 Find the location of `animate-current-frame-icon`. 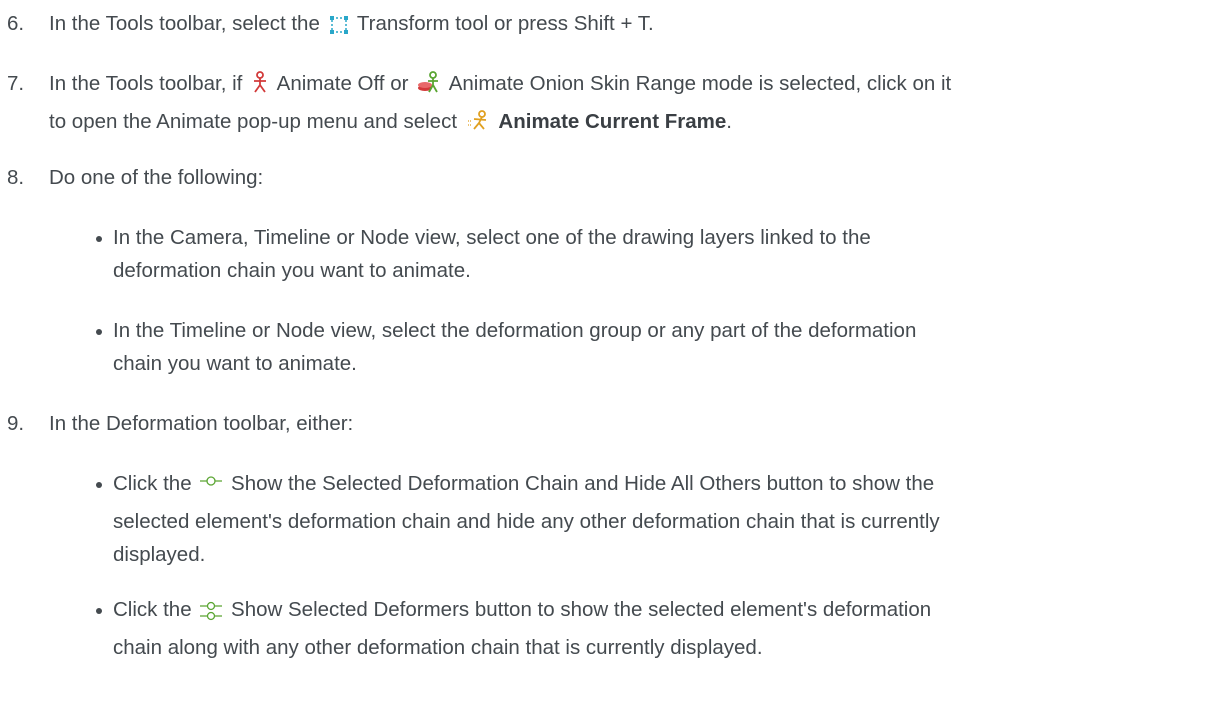

animate-current-frame-icon is located at coordinates (478, 126).